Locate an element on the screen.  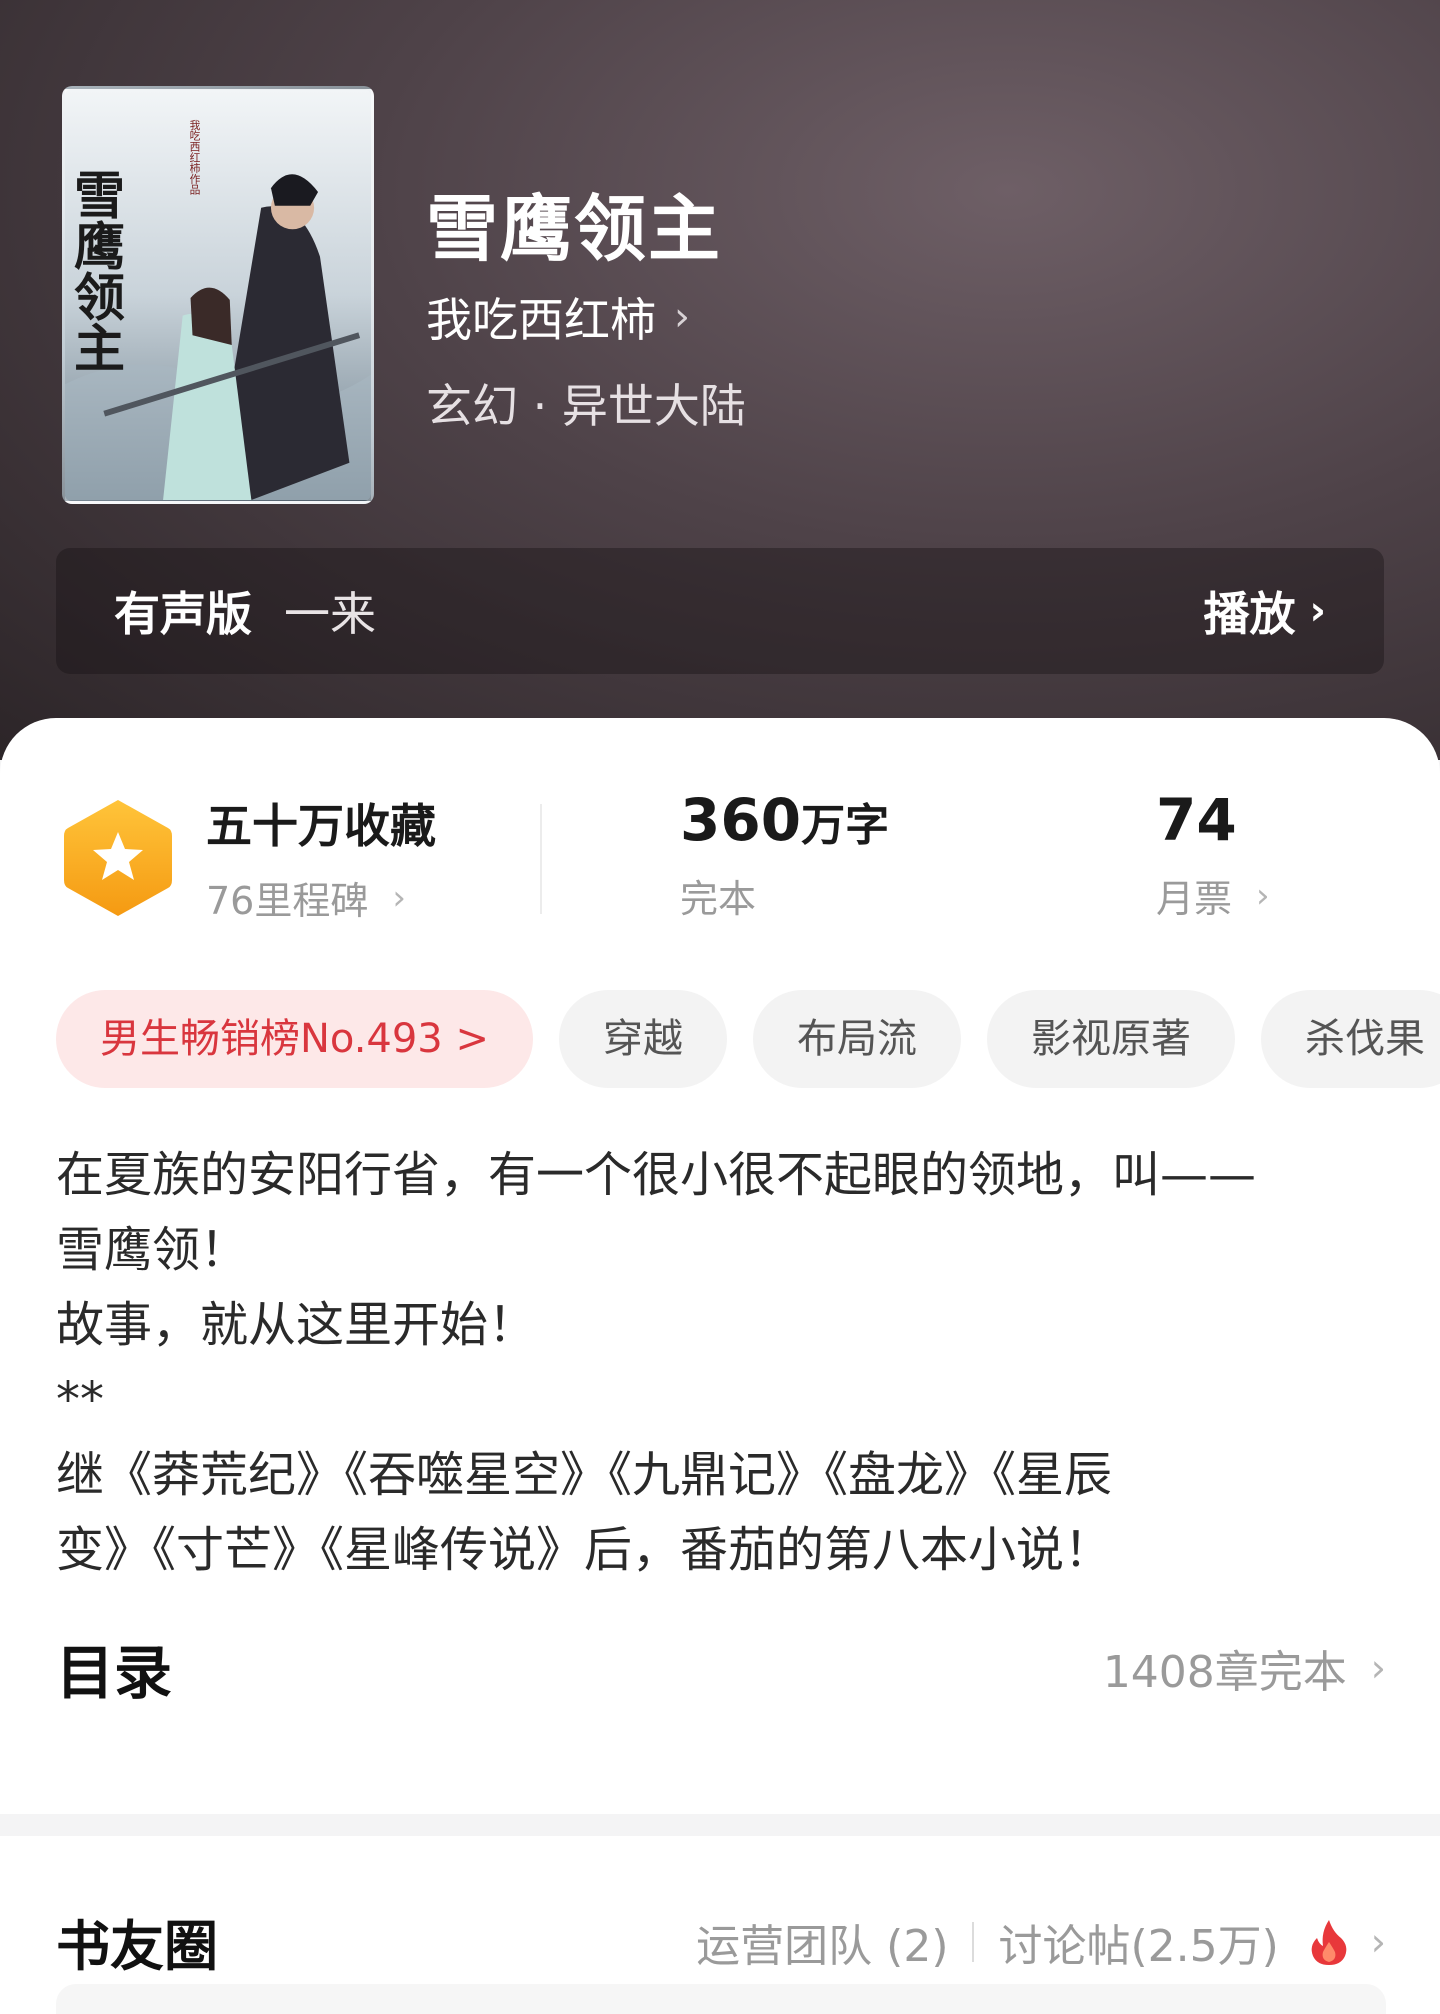
star-badge-icon is located at coordinates (118, 858).